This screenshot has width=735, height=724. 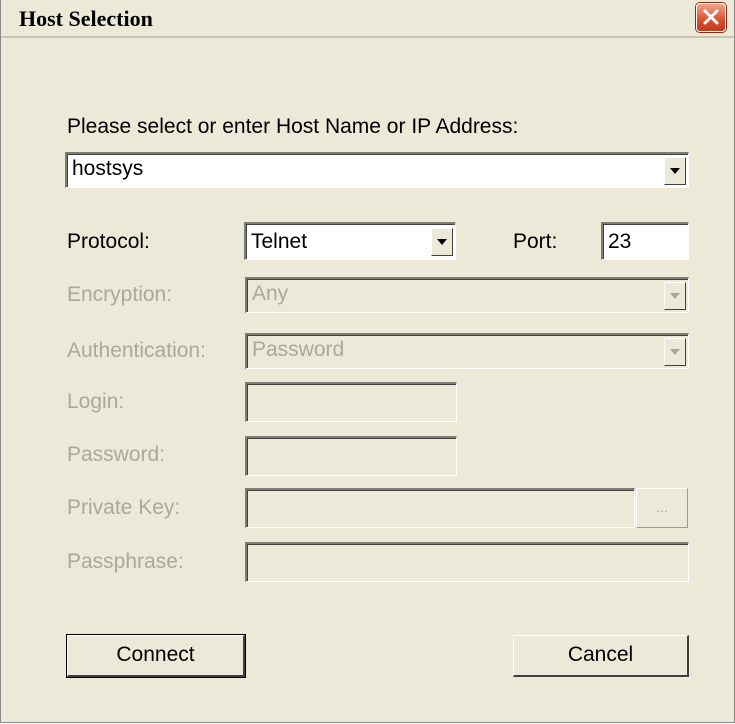 What do you see at coordinates (270, 293) in the screenshot?
I see `encryption-value: Any` at bounding box center [270, 293].